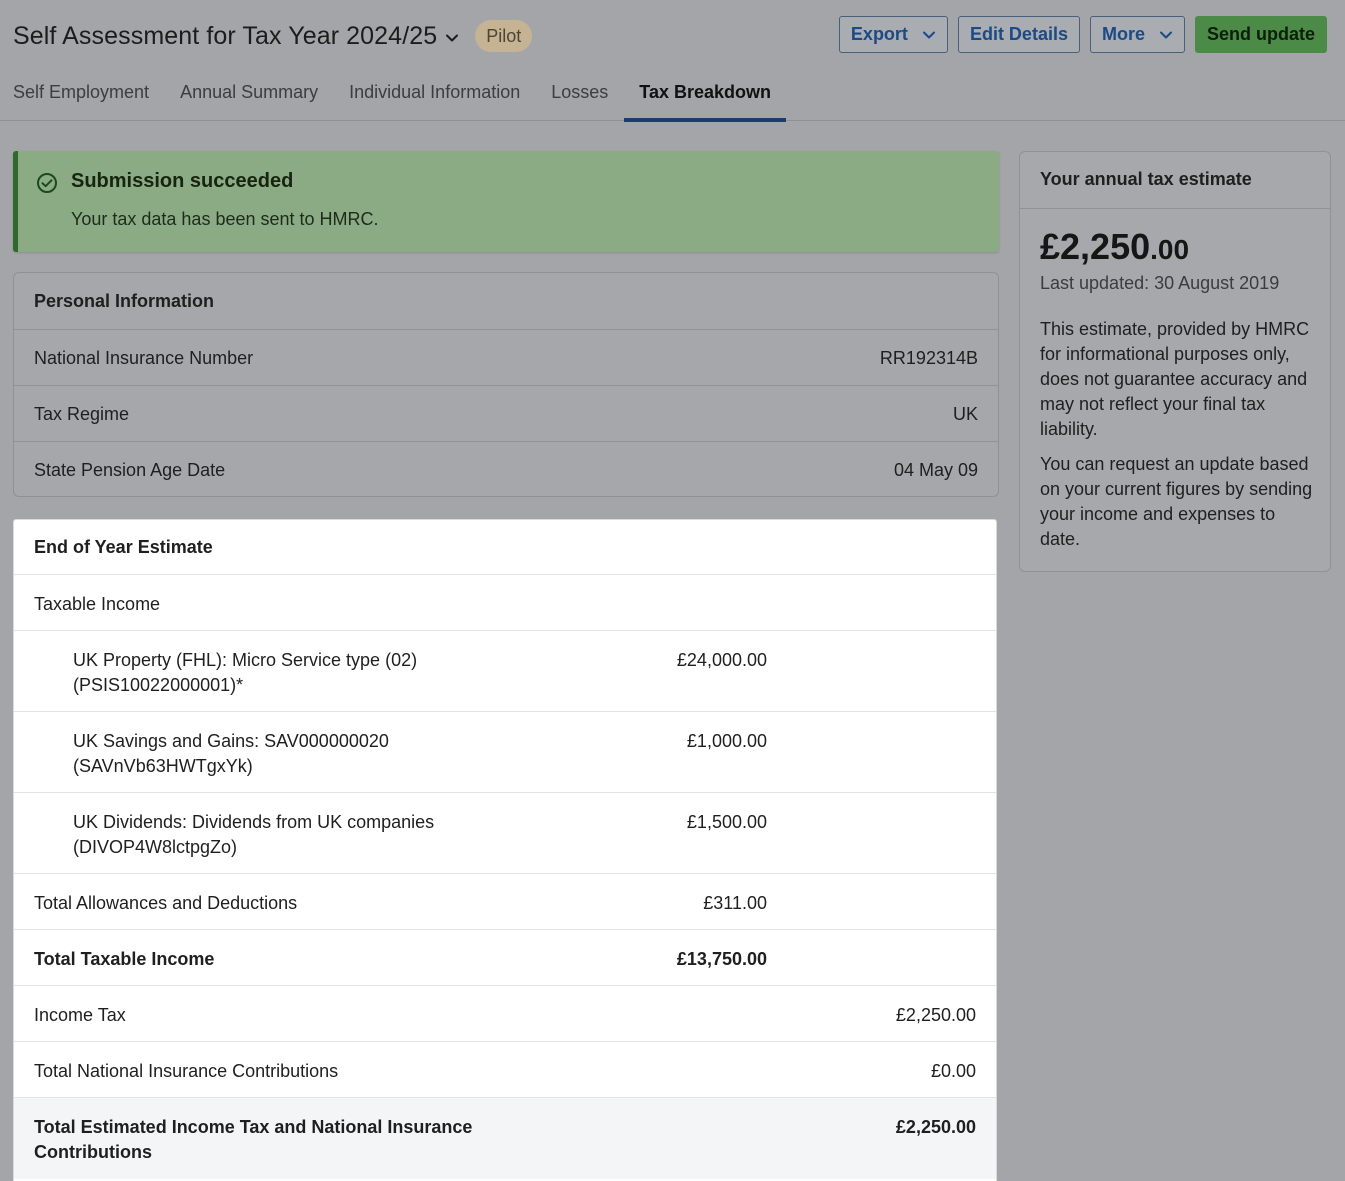 The height and width of the screenshot is (1181, 1345). Describe the element at coordinates (123, 547) in the screenshot. I see `estimate-heading: End of Year Estimate` at that location.